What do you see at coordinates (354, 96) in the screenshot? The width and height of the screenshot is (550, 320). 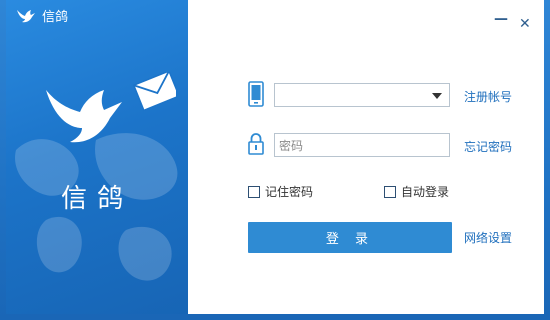 I see `account-input` at bounding box center [354, 96].